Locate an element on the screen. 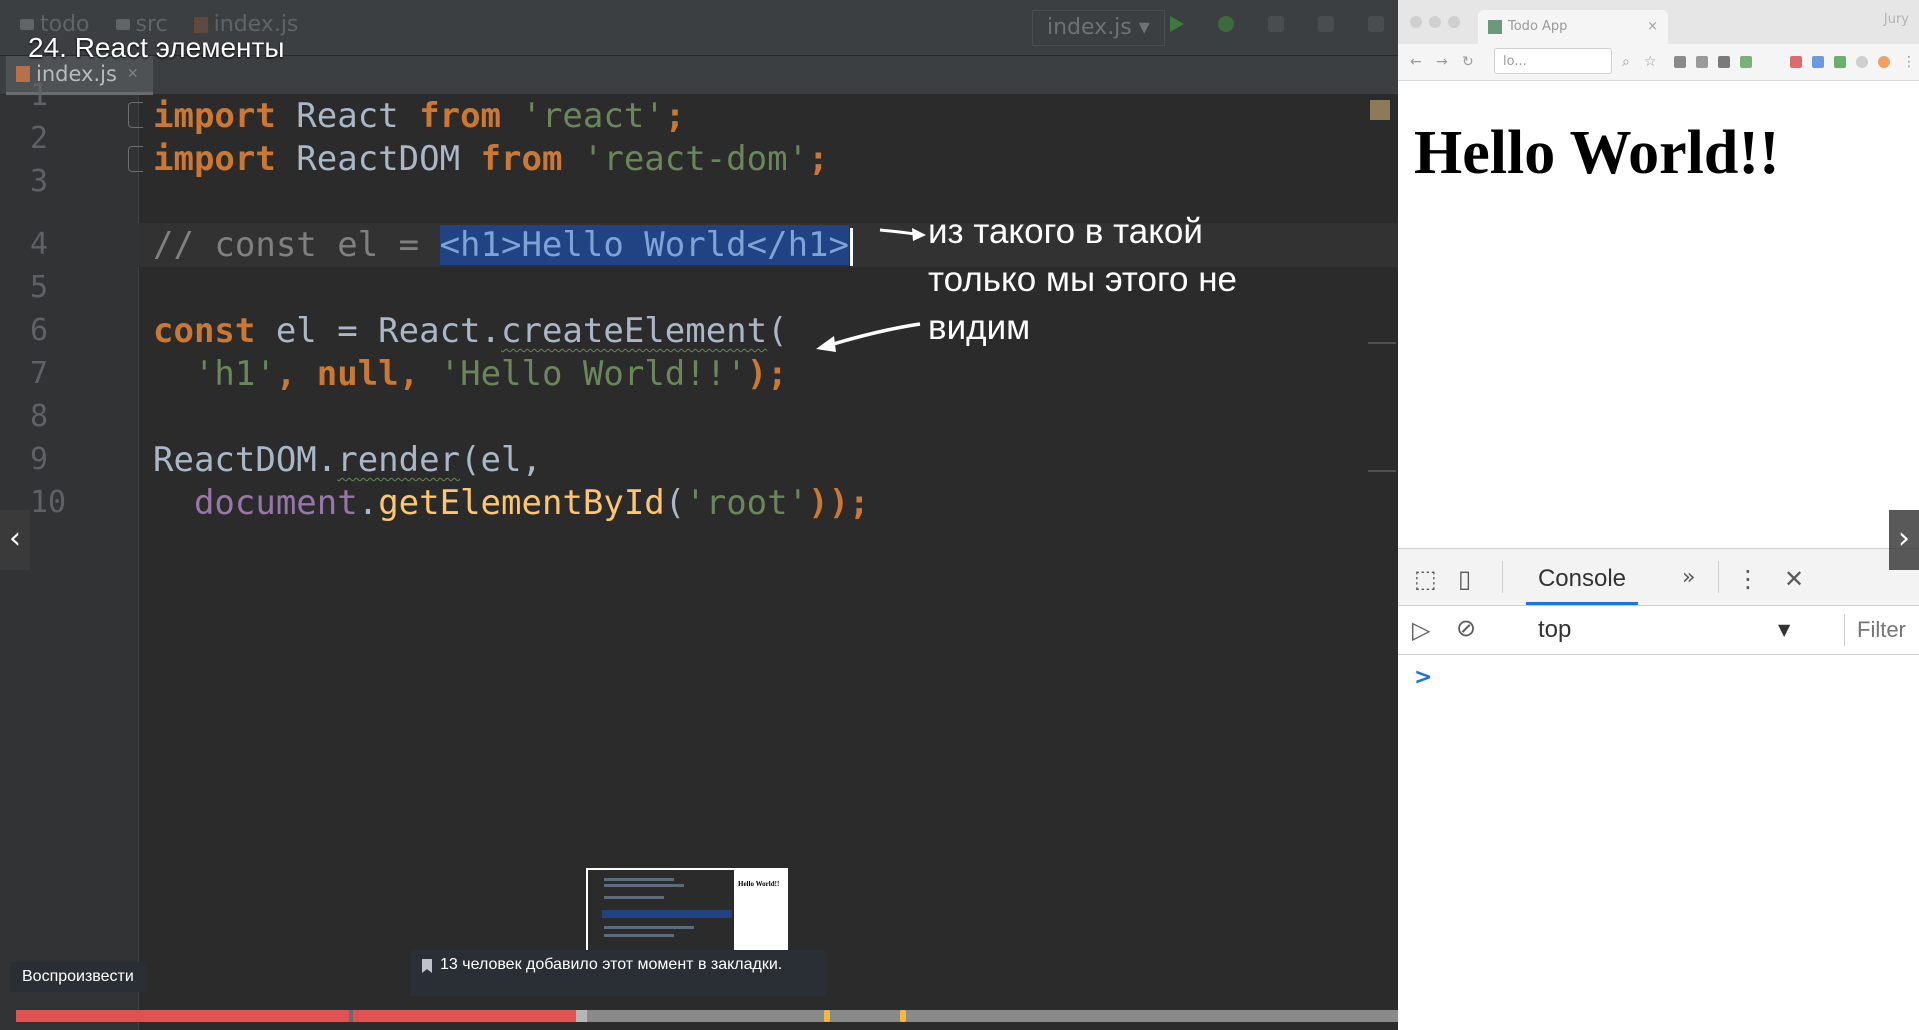  arrow-to-createelement is located at coordinates (868, 337).